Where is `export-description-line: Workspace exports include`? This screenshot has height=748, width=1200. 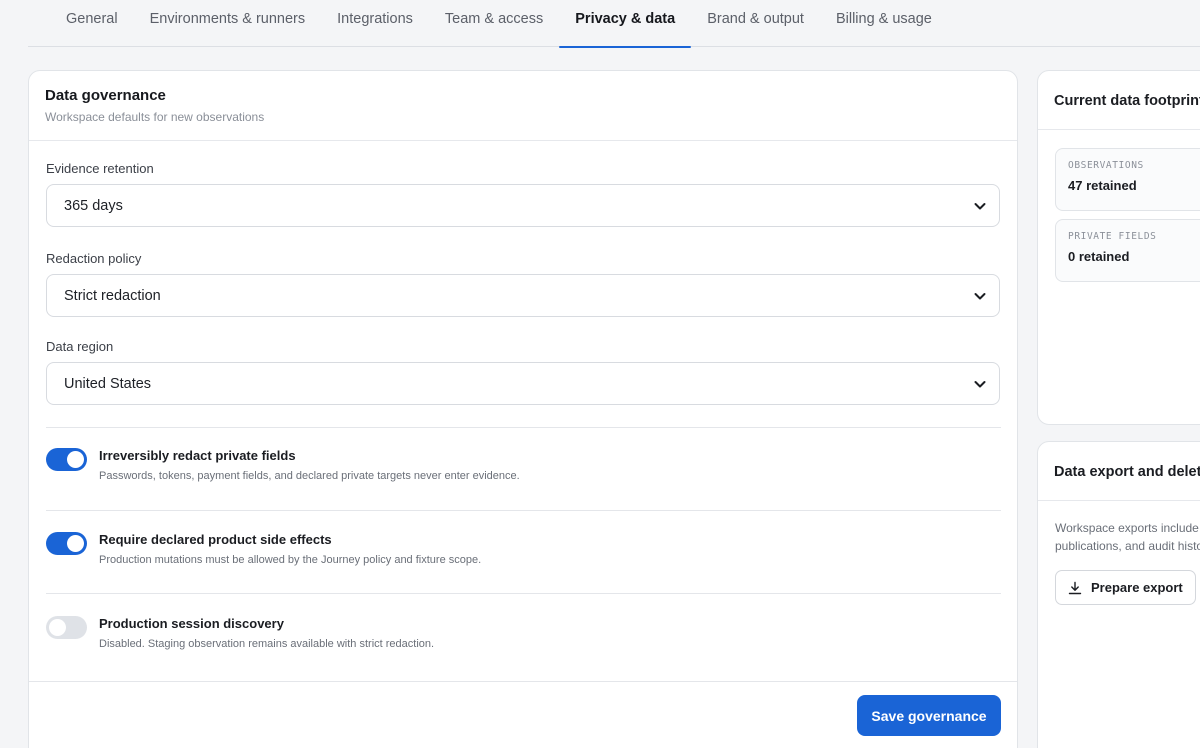
export-description-line: Workspace exports include is located at coordinates (1127, 528).